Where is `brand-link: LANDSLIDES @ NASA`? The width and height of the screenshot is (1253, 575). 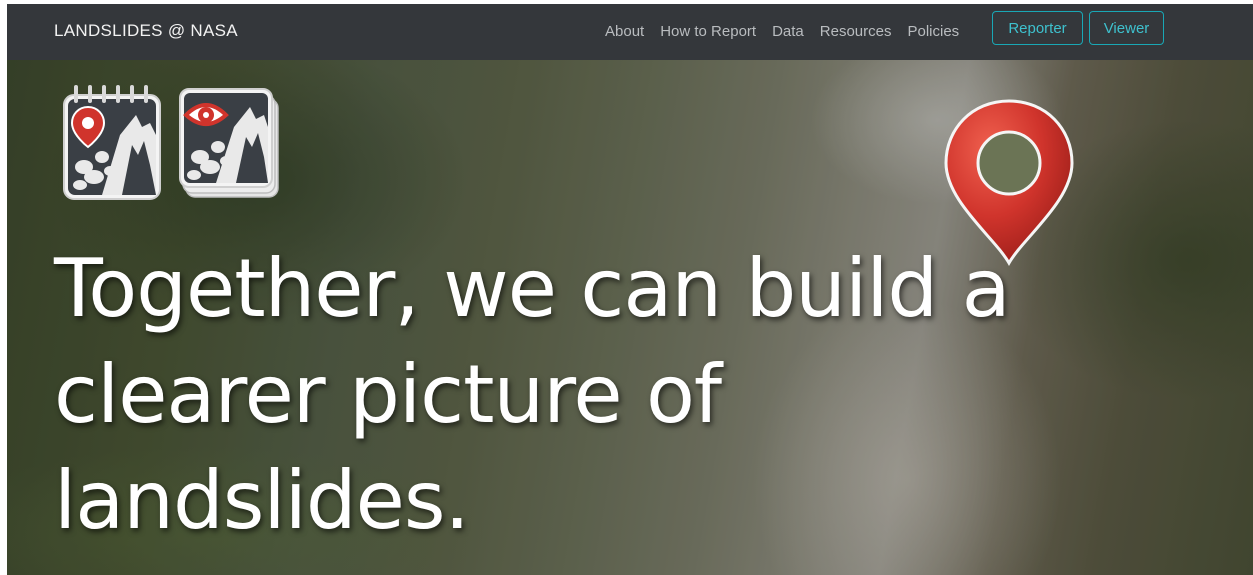 brand-link: LANDSLIDES @ NASA is located at coordinates (146, 31).